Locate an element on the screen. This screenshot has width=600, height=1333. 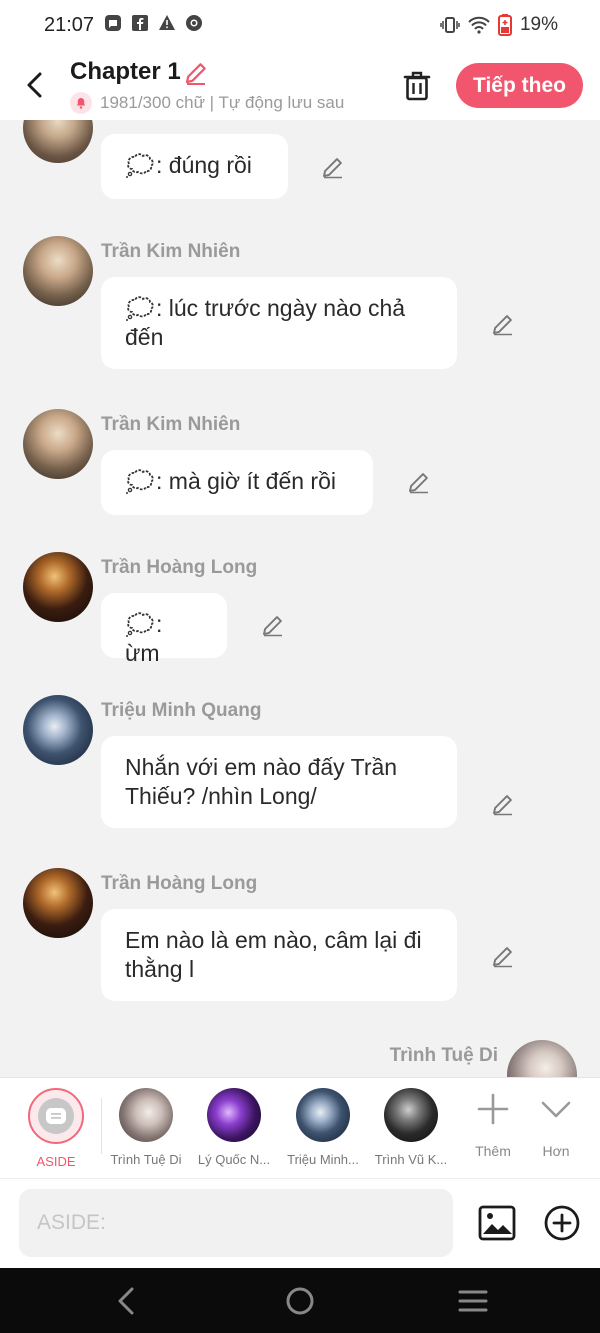
nav-home-icon is located at coordinates (300, 1301).